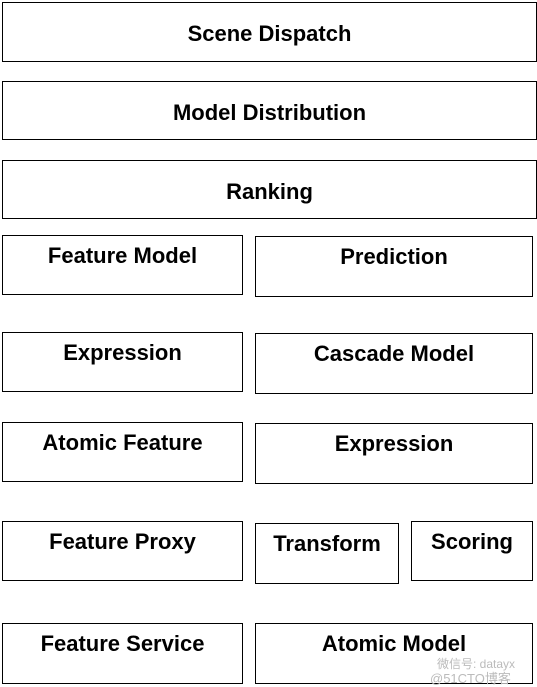  I want to click on prediction-box: Prediction, so click(394, 266).